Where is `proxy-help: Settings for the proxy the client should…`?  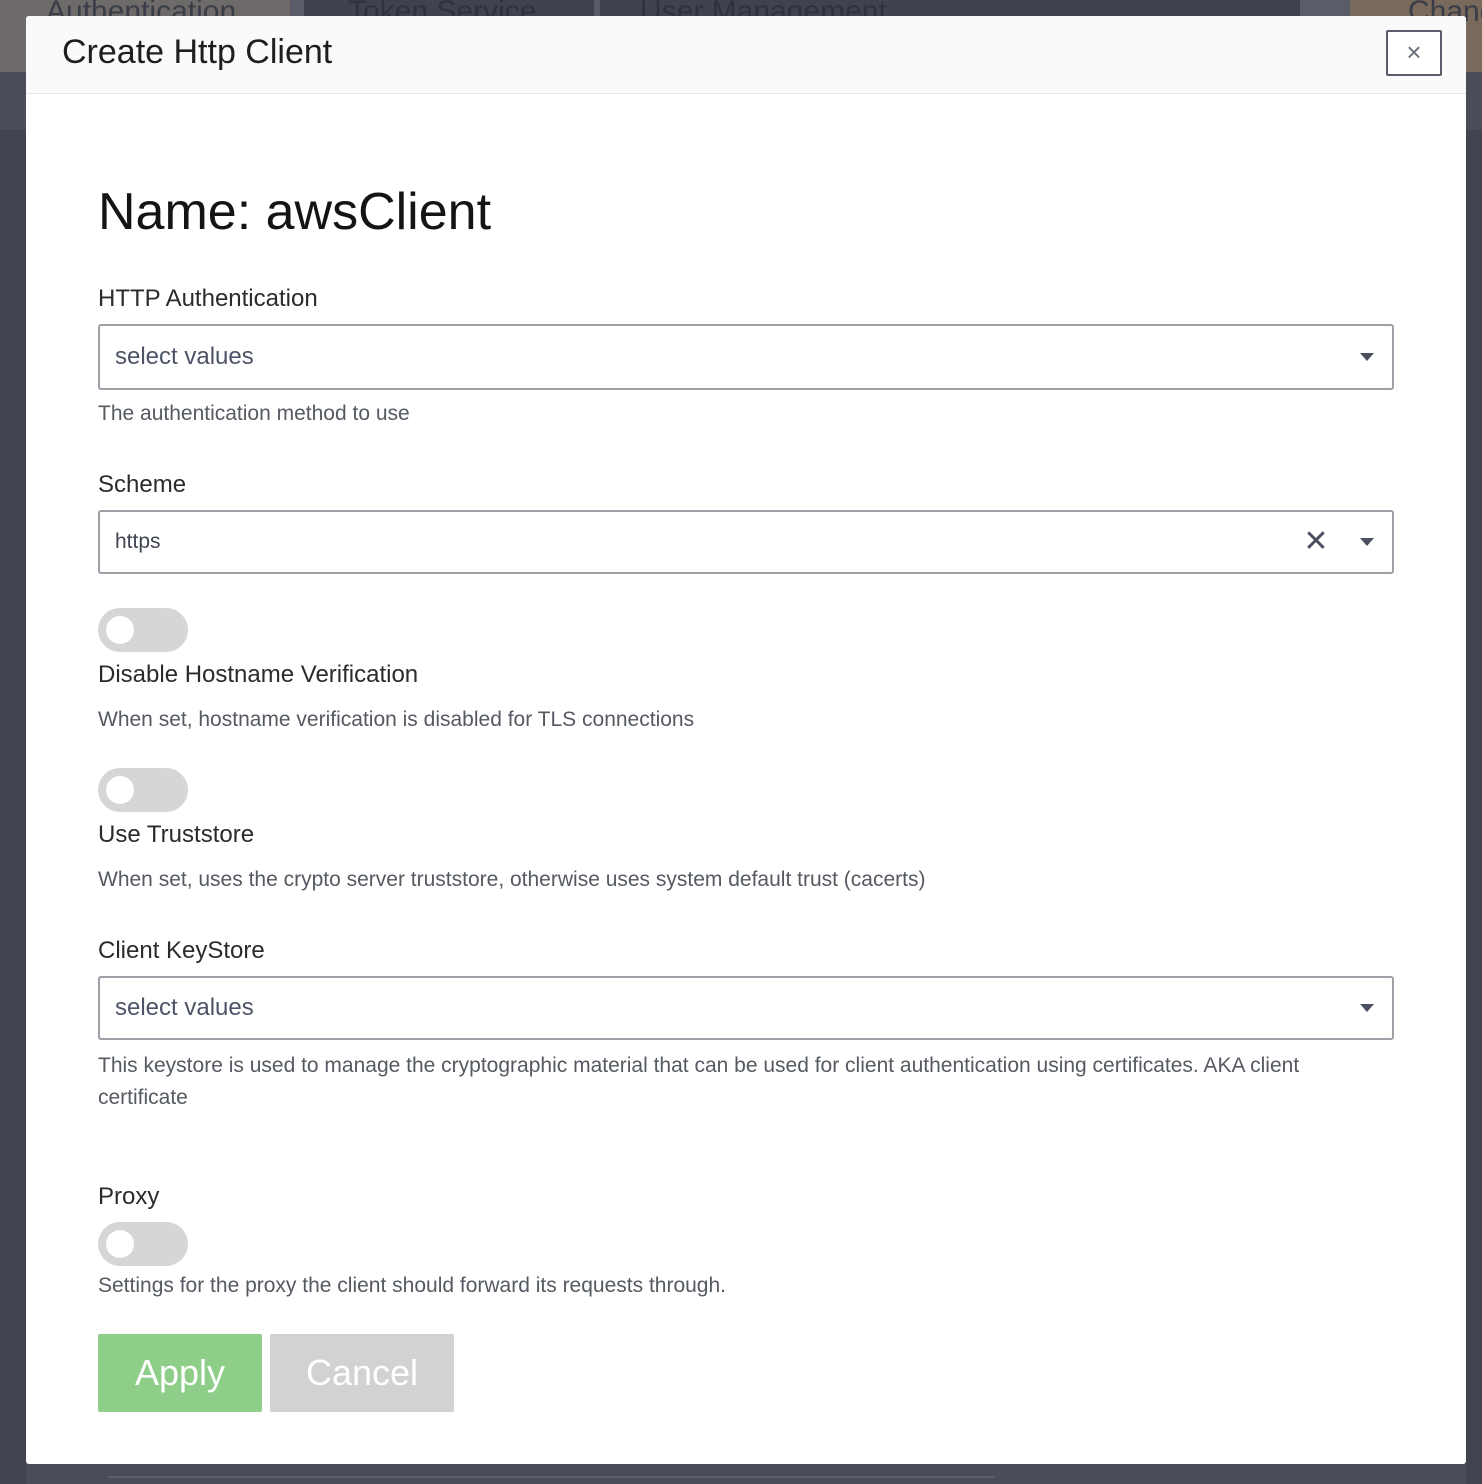 proxy-help: Settings for the proxy the client should… is located at coordinates (412, 1285).